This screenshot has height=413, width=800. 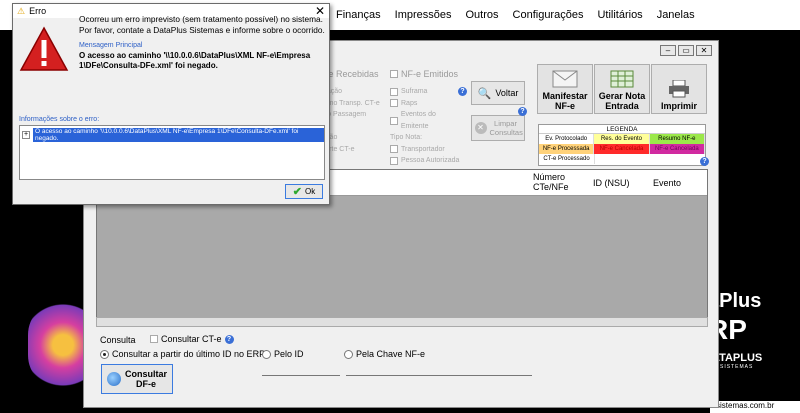 I want to click on minimize-icon: –, so click(x=668, y=50).